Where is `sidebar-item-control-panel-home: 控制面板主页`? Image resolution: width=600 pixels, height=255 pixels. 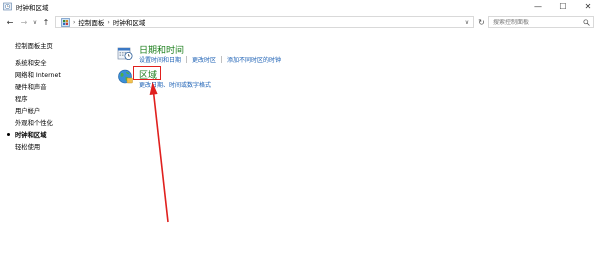 sidebar-item-control-panel-home: 控制面板主页 is located at coordinates (34, 45).